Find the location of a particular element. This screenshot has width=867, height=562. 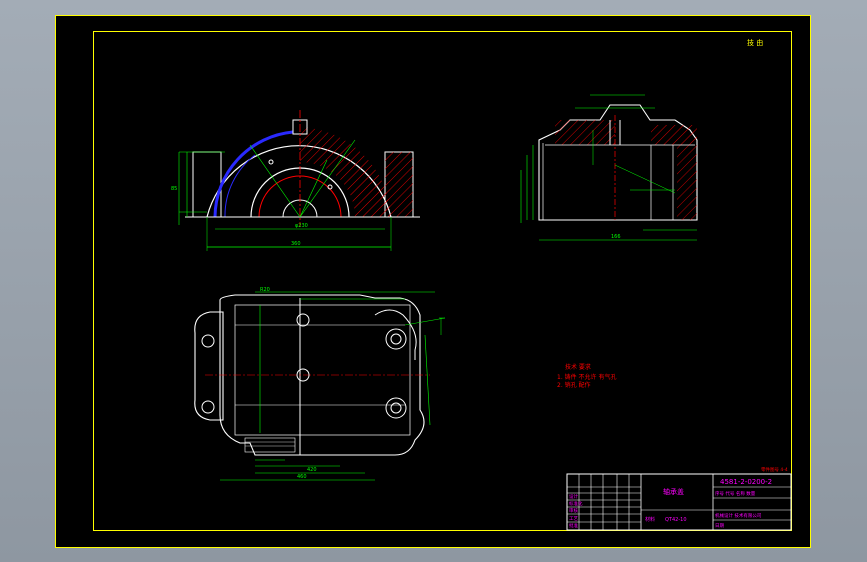

tech-item-1: 1. 铸件 不允许 有气孔 is located at coordinates (586, 377).